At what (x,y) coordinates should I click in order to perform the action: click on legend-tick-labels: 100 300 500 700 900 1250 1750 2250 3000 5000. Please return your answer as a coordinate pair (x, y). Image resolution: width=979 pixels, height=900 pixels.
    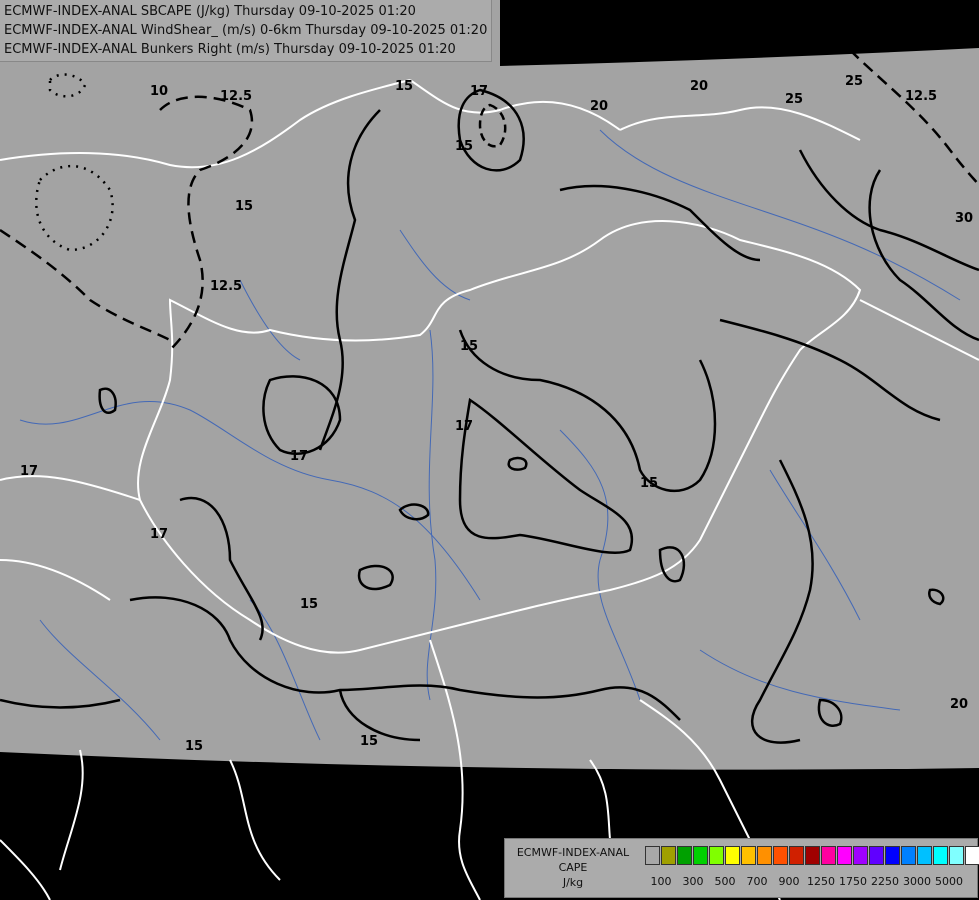
    Looking at the image, I should click on (810, 882).